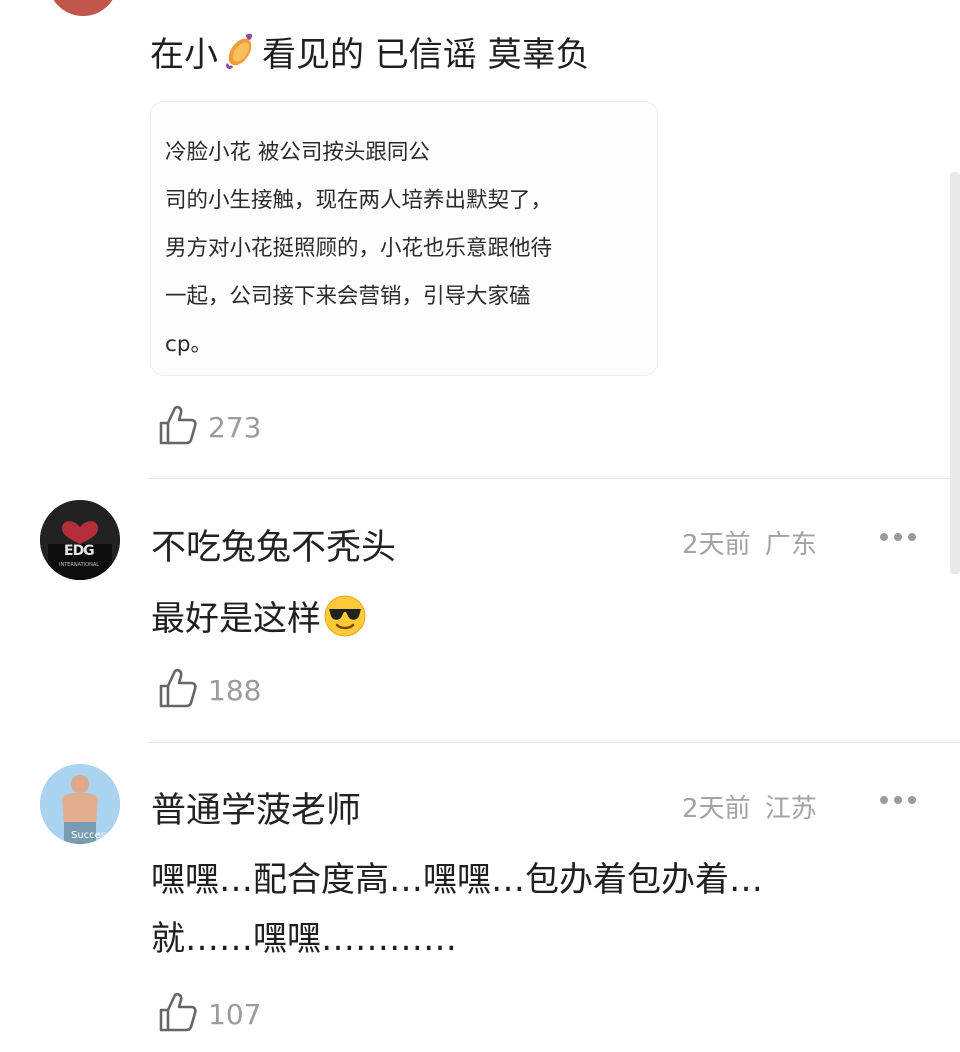  What do you see at coordinates (790, 545) in the screenshot?
I see `comment-location: 广东` at bounding box center [790, 545].